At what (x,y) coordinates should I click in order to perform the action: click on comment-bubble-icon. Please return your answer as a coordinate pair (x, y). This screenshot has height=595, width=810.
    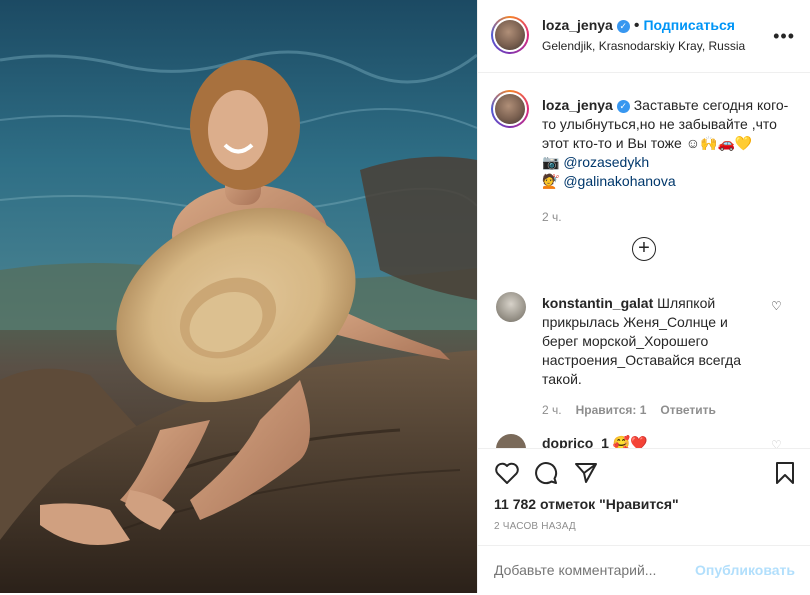
    Looking at the image, I should click on (546, 473).